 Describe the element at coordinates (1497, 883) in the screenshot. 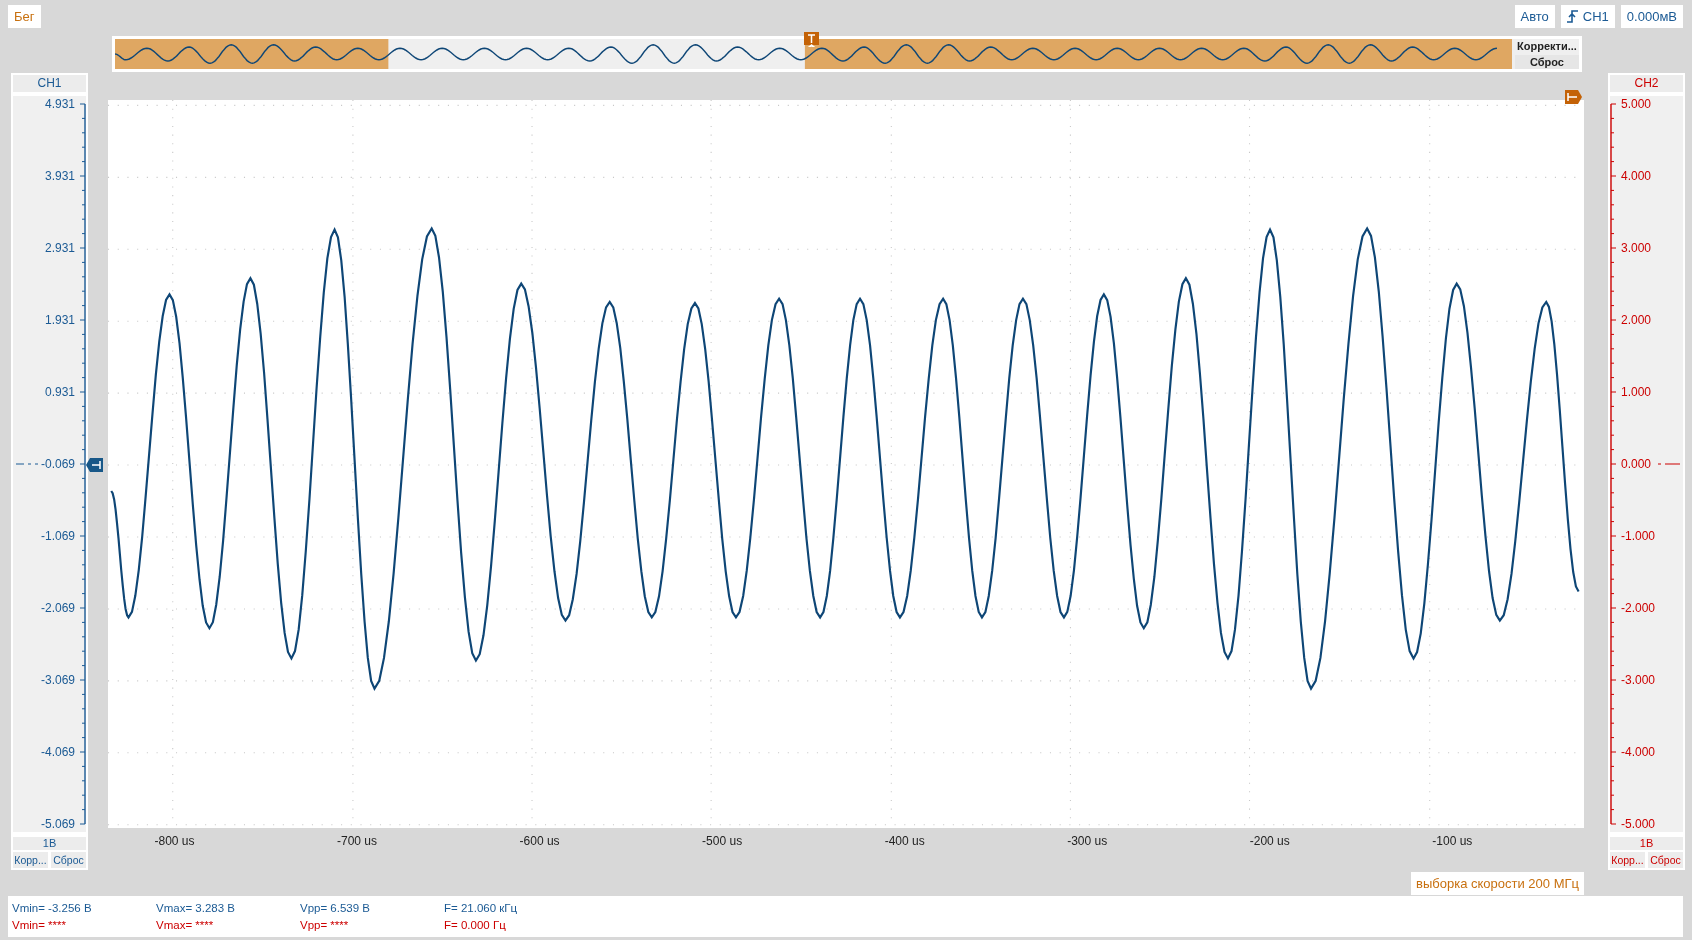

I see `sample-rate-label: выборка скорости 200 МГц` at that location.